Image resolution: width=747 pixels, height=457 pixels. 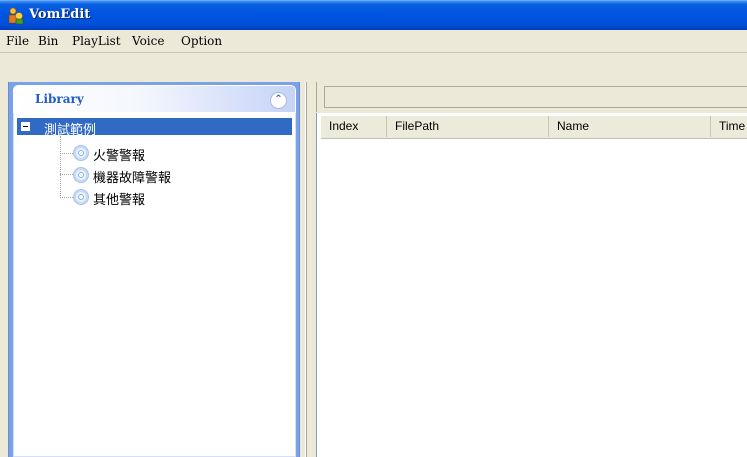 What do you see at coordinates (17, 41) in the screenshot?
I see `menu-file: File` at bounding box center [17, 41].